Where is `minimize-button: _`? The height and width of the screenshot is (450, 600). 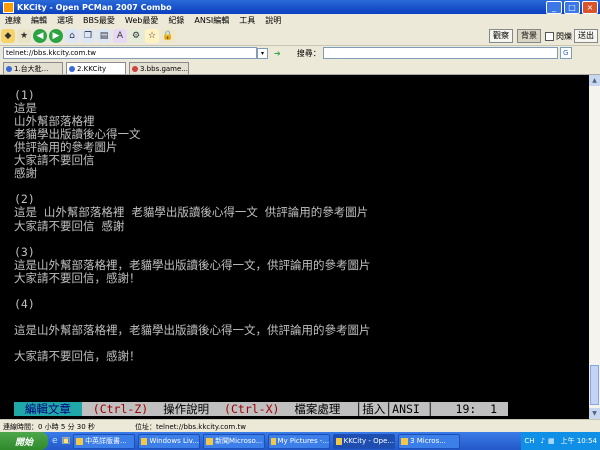 minimize-button: _ is located at coordinates (554, 7).